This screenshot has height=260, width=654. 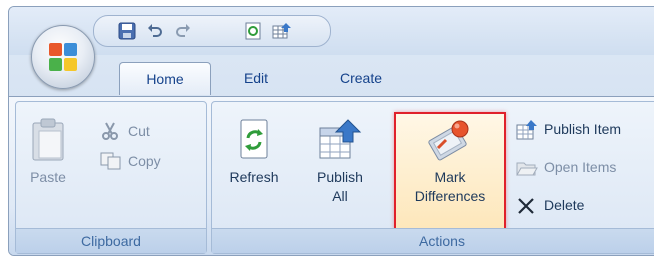 What do you see at coordinates (156, 31) in the screenshot?
I see `undo-icon` at bounding box center [156, 31].